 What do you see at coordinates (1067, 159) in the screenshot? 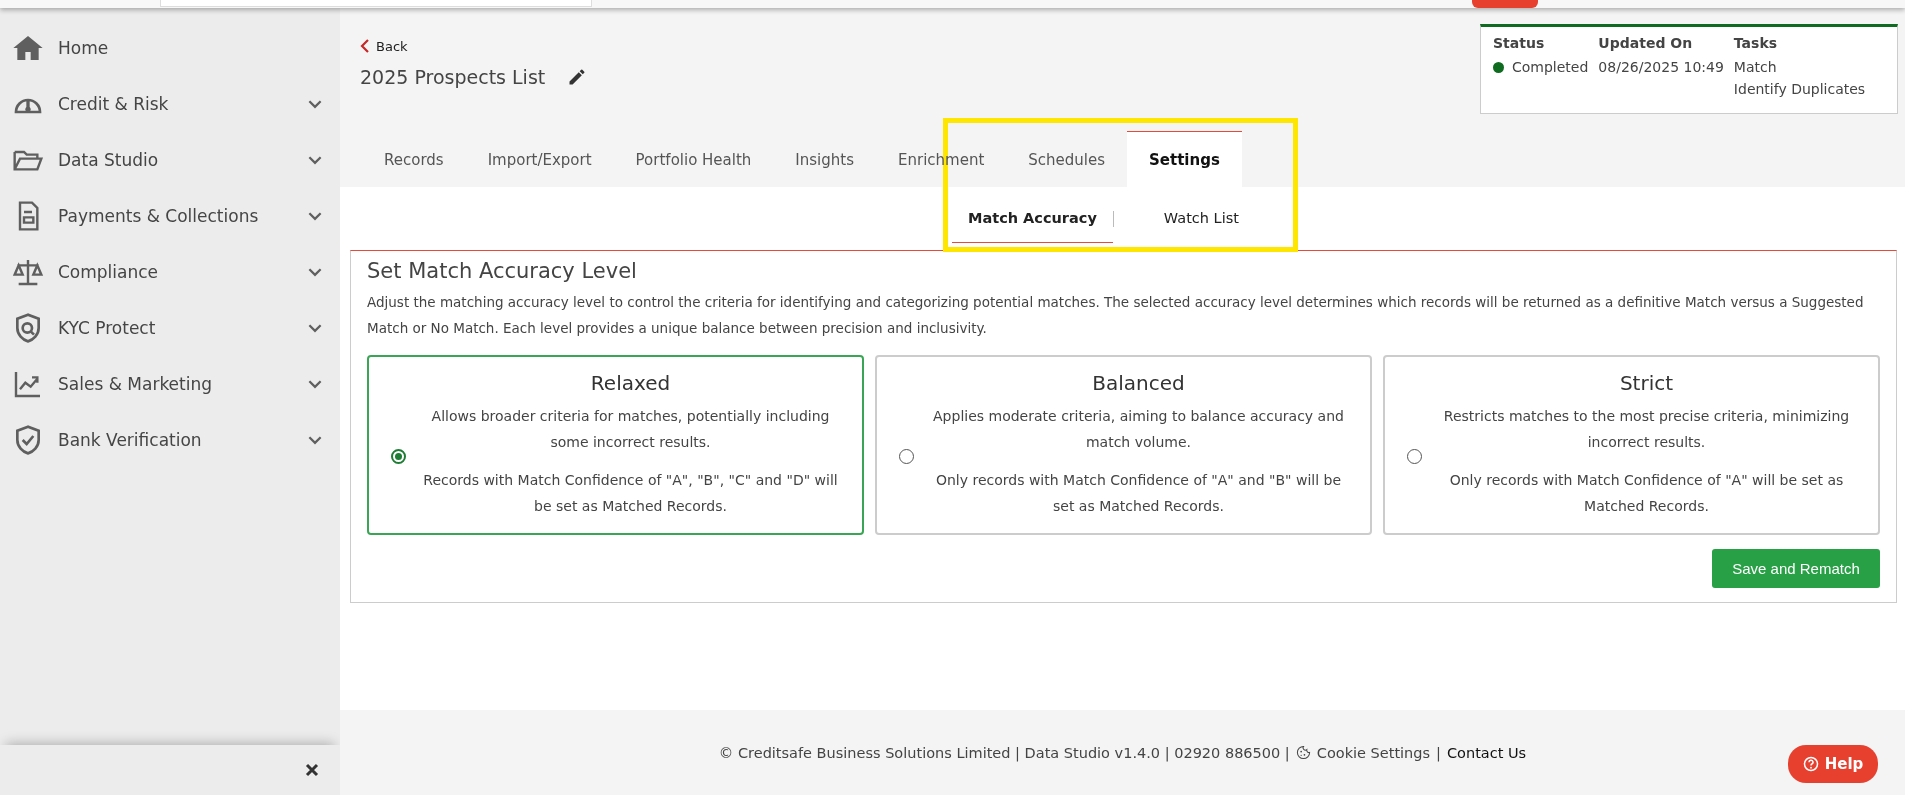
I see `tab: Schedules` at bounding box center [1067, 159].